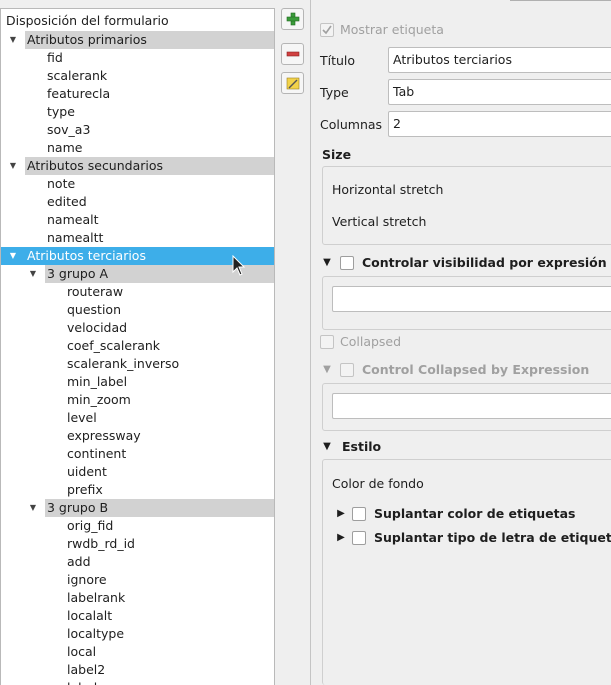 This screenshot has width=611, height=685. Describe the element at coordinates (392, 29) in the screenshot. I see `show-label-text: Mostrar etiqueta` at that location.